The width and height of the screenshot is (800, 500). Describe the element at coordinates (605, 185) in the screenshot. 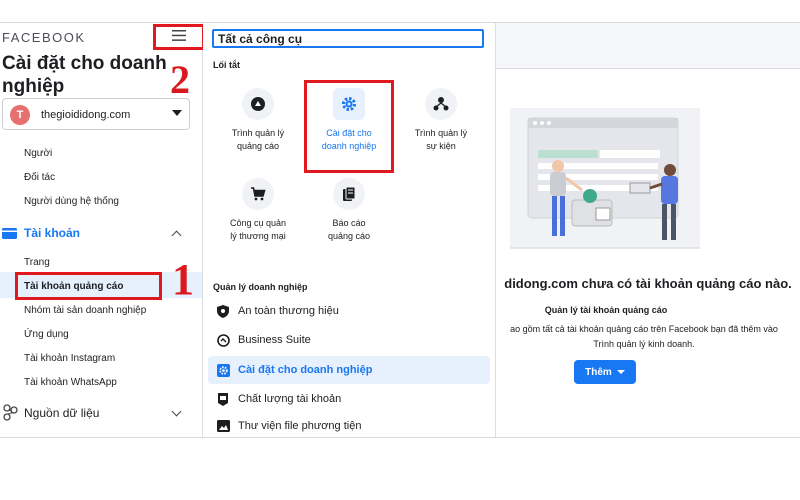

I see `no-ad-accounts-illustration` at that location.